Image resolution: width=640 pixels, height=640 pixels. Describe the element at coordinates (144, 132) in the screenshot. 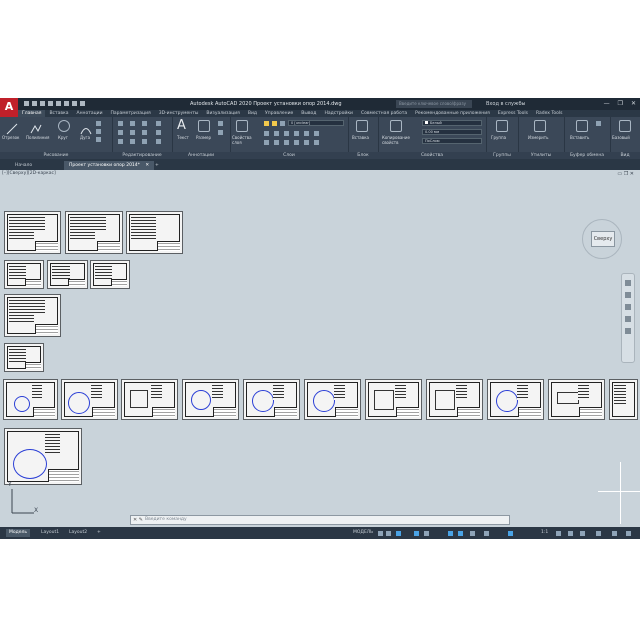

I see `fillet-icon` at that location.